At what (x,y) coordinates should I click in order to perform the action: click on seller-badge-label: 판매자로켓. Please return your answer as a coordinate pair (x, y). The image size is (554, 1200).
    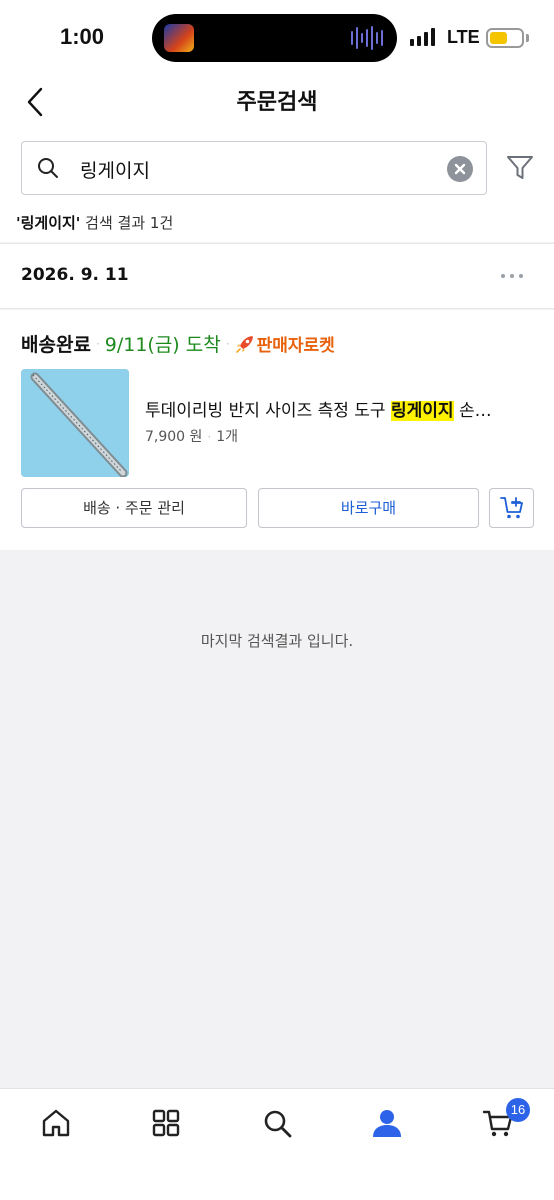
    Looking at the image, I should click on (295, 346).